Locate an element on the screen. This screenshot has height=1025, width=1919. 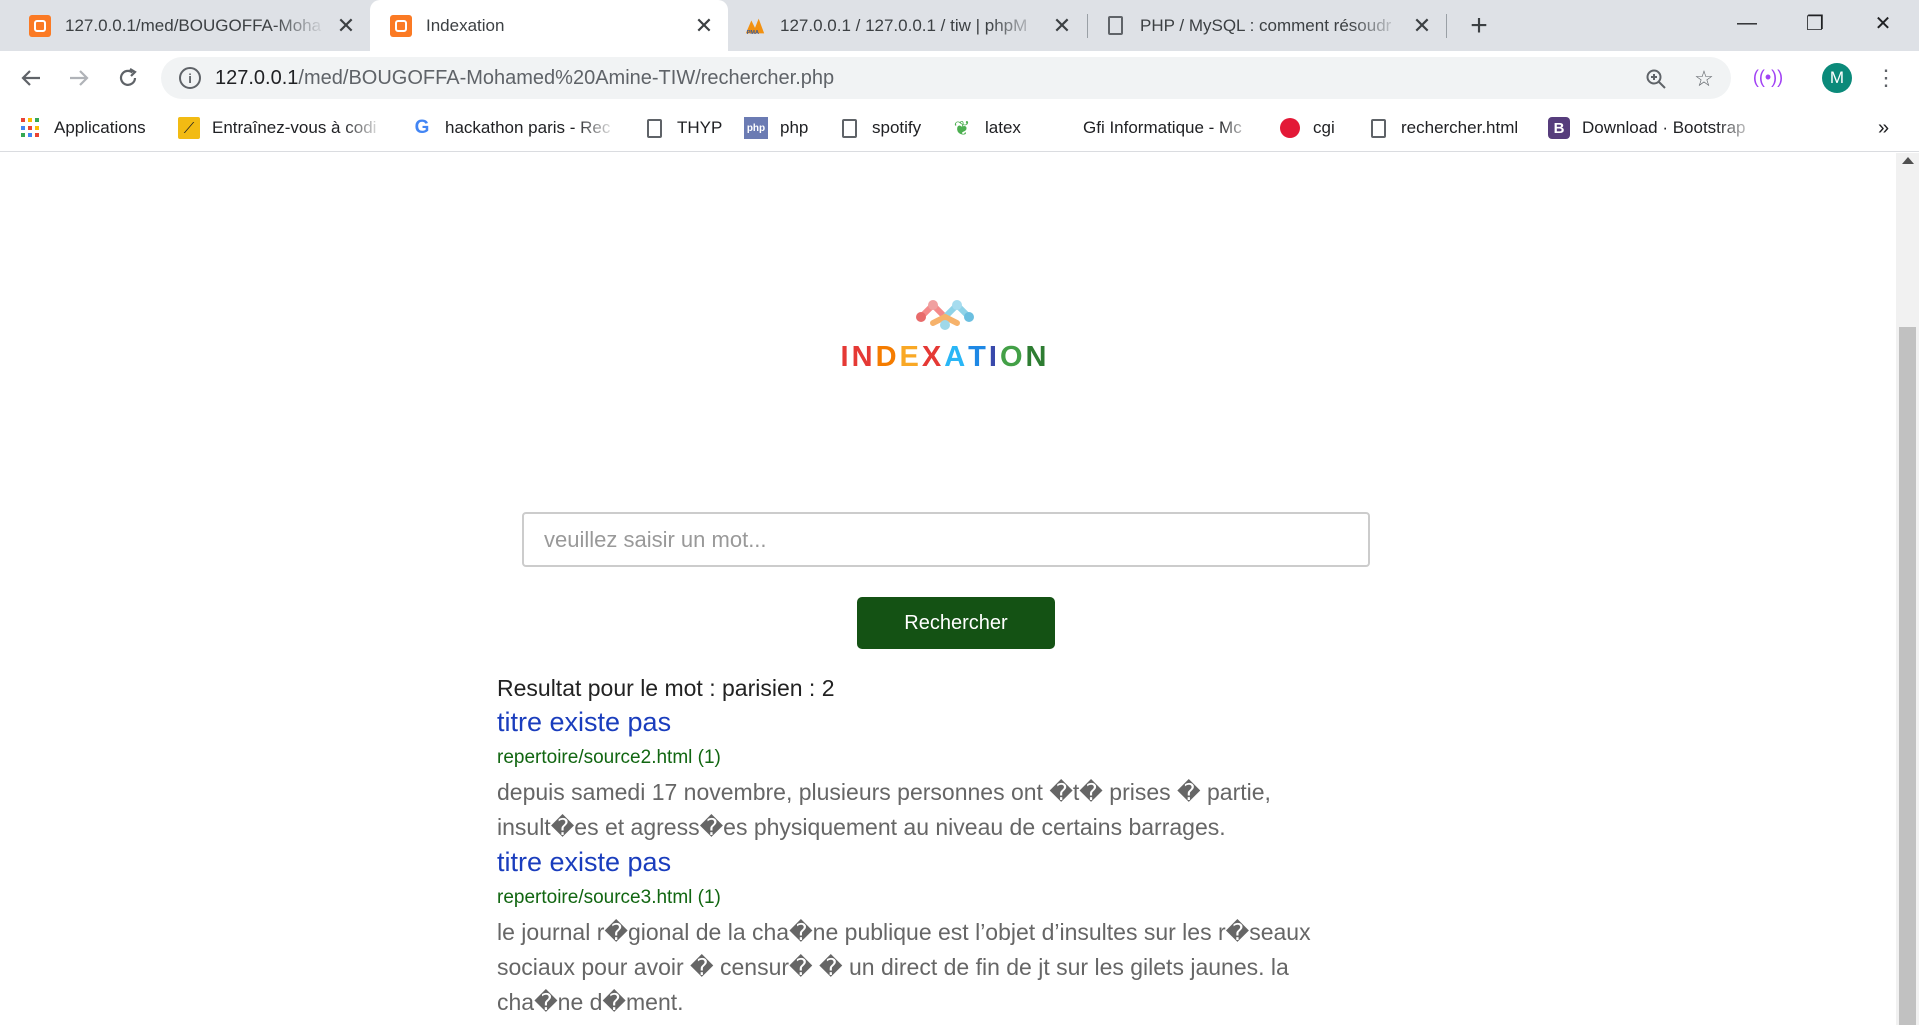
page-scrollbar is located at coordinates (1907, 589).